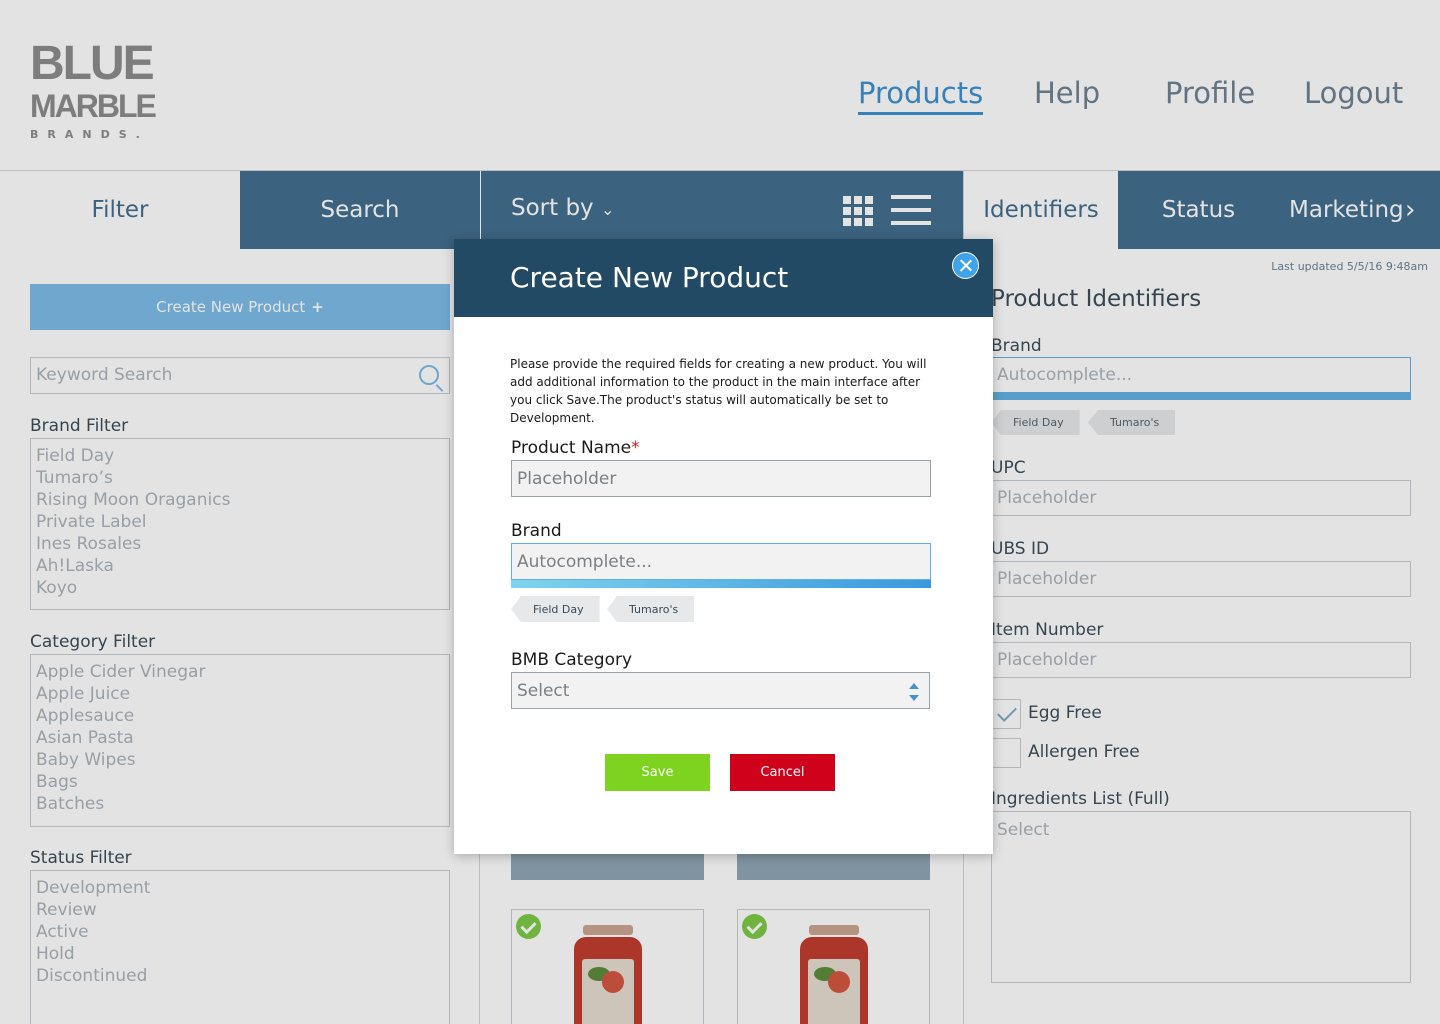 The height and width of the screenshot is (1024, 1440). I want to click on product-name-input: Placeholder, so click(721, 478).